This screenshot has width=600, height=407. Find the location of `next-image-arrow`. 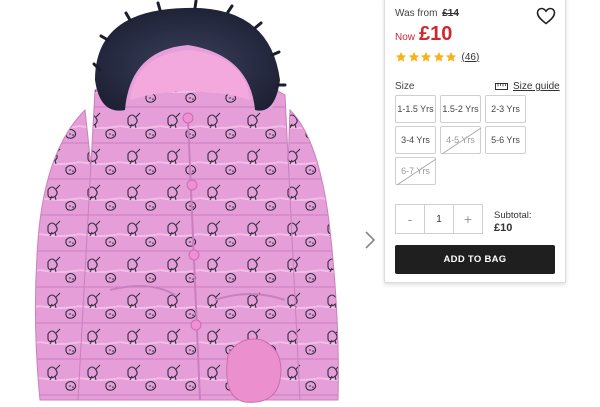

next-image-arrow is located at coordinates (370, 240).